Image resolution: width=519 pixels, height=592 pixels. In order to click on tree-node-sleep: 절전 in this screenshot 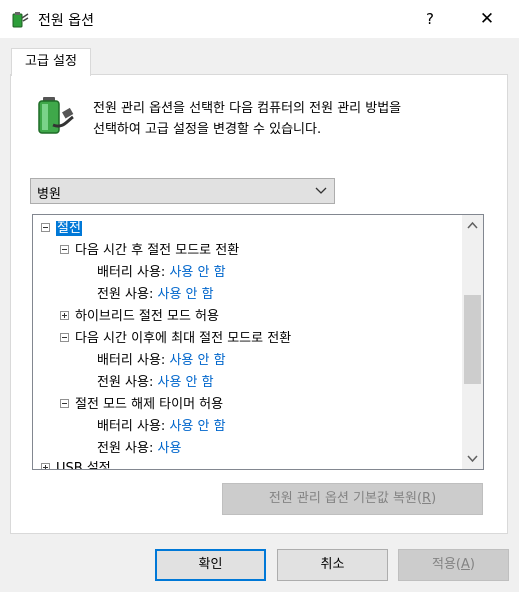, I will do `click(61, 229)`.